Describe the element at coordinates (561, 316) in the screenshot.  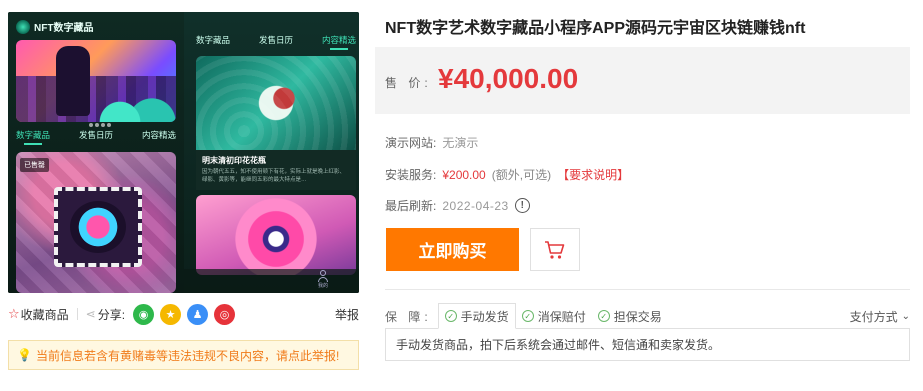
I see `guarantee-tag-label: 消保赔付` at that location.